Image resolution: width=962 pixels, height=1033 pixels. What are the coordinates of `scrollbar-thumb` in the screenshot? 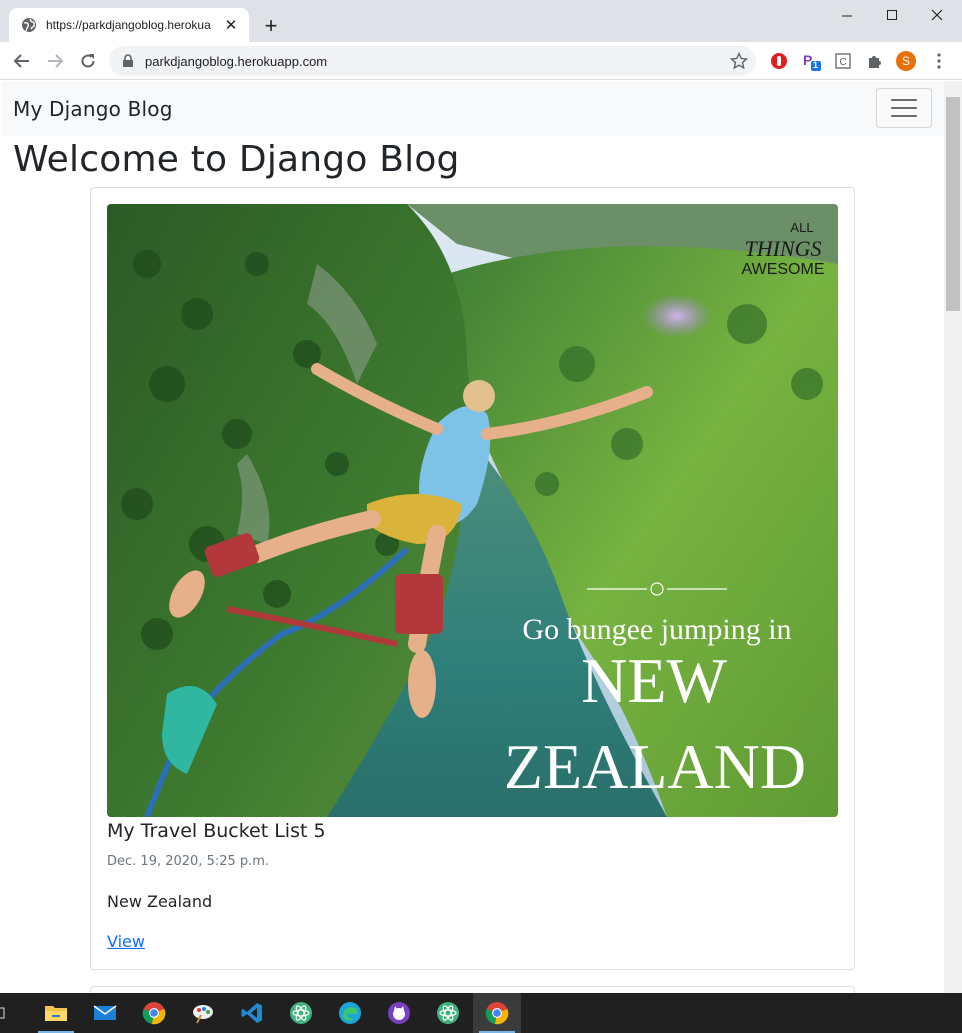 It's located at (953, 204).